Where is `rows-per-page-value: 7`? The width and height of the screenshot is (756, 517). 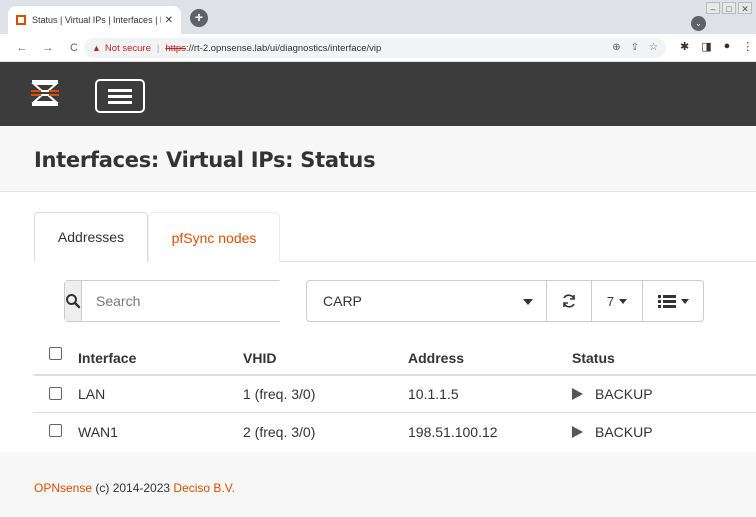
rows-per-page-value: 7 is located at coordinates (610, 301).